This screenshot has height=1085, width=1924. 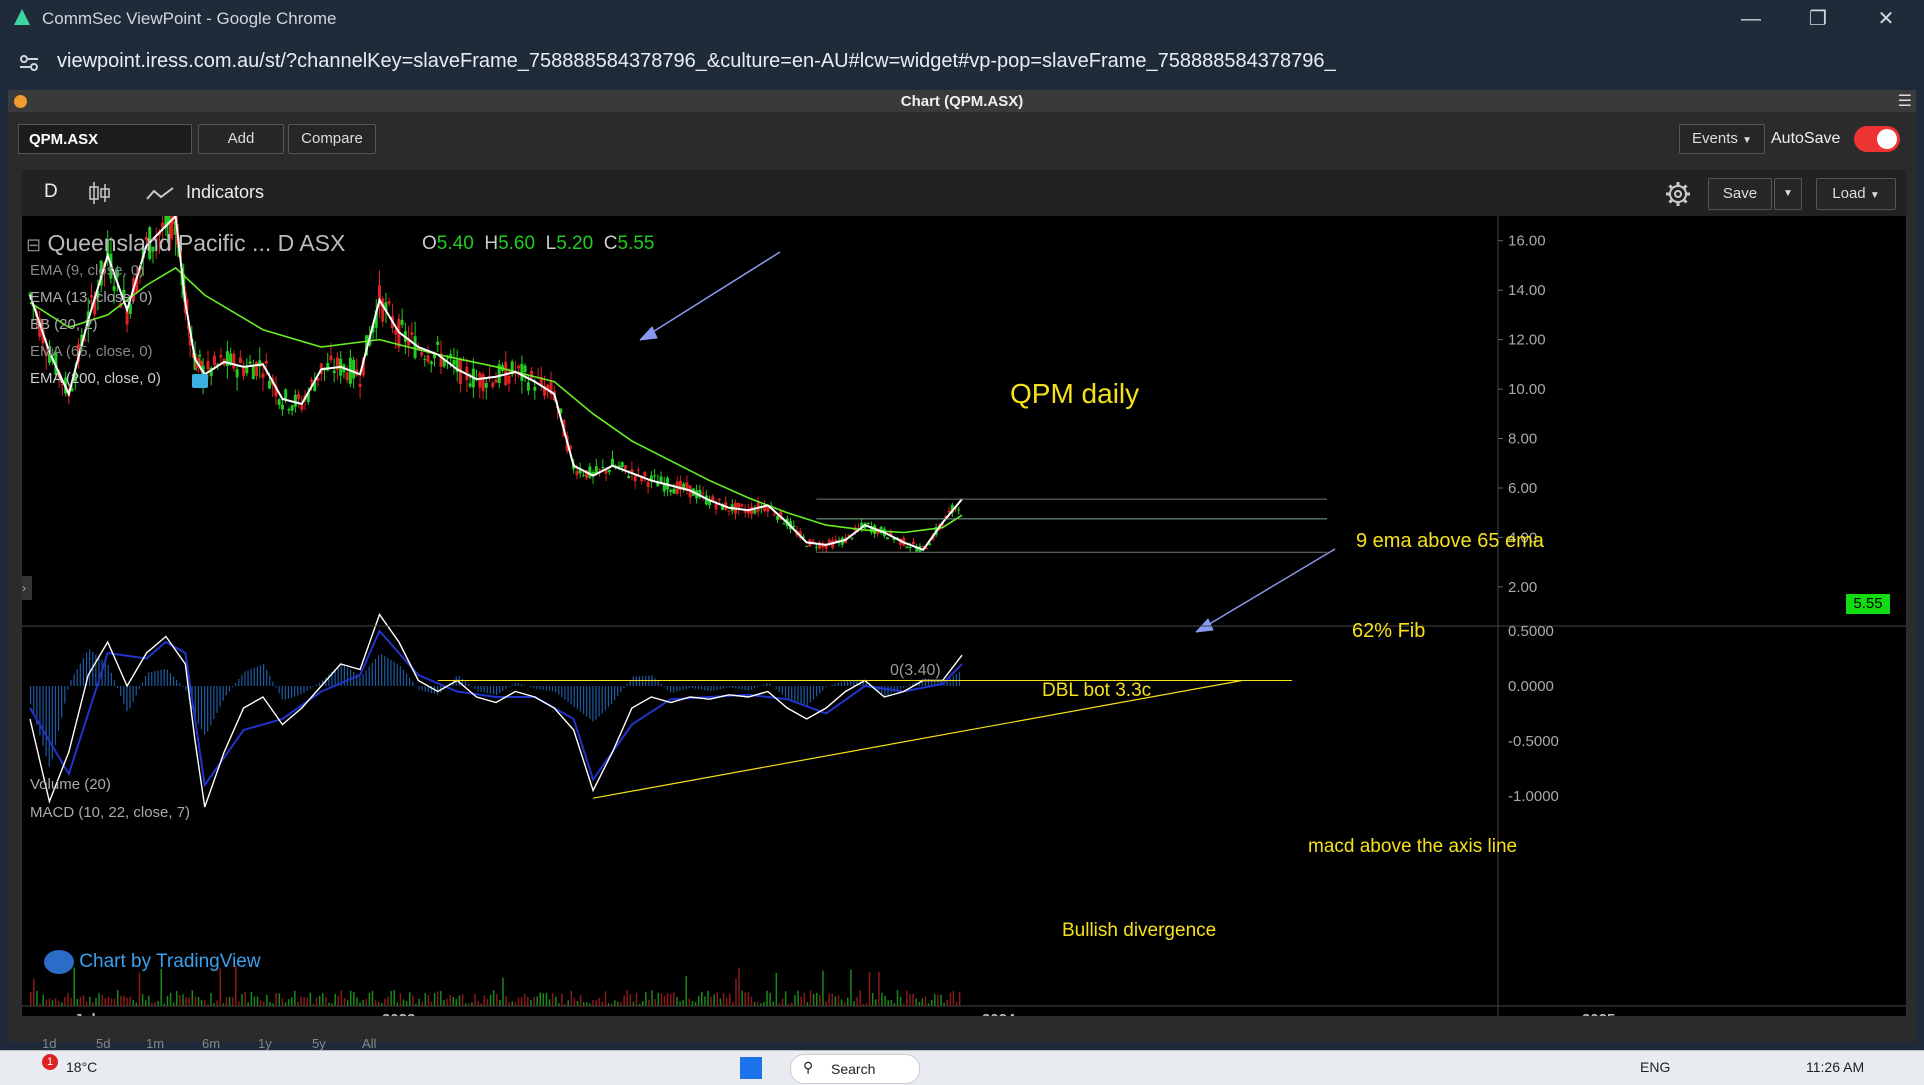 I want to click on symbol-input: QPM.ASX, so click(x=105, y=139).